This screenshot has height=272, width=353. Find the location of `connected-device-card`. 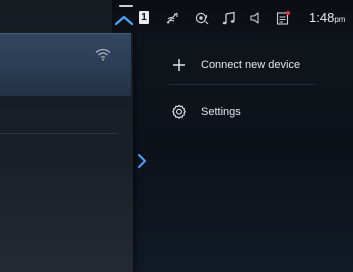

connected-device-card is located at coordinates (65, 64).